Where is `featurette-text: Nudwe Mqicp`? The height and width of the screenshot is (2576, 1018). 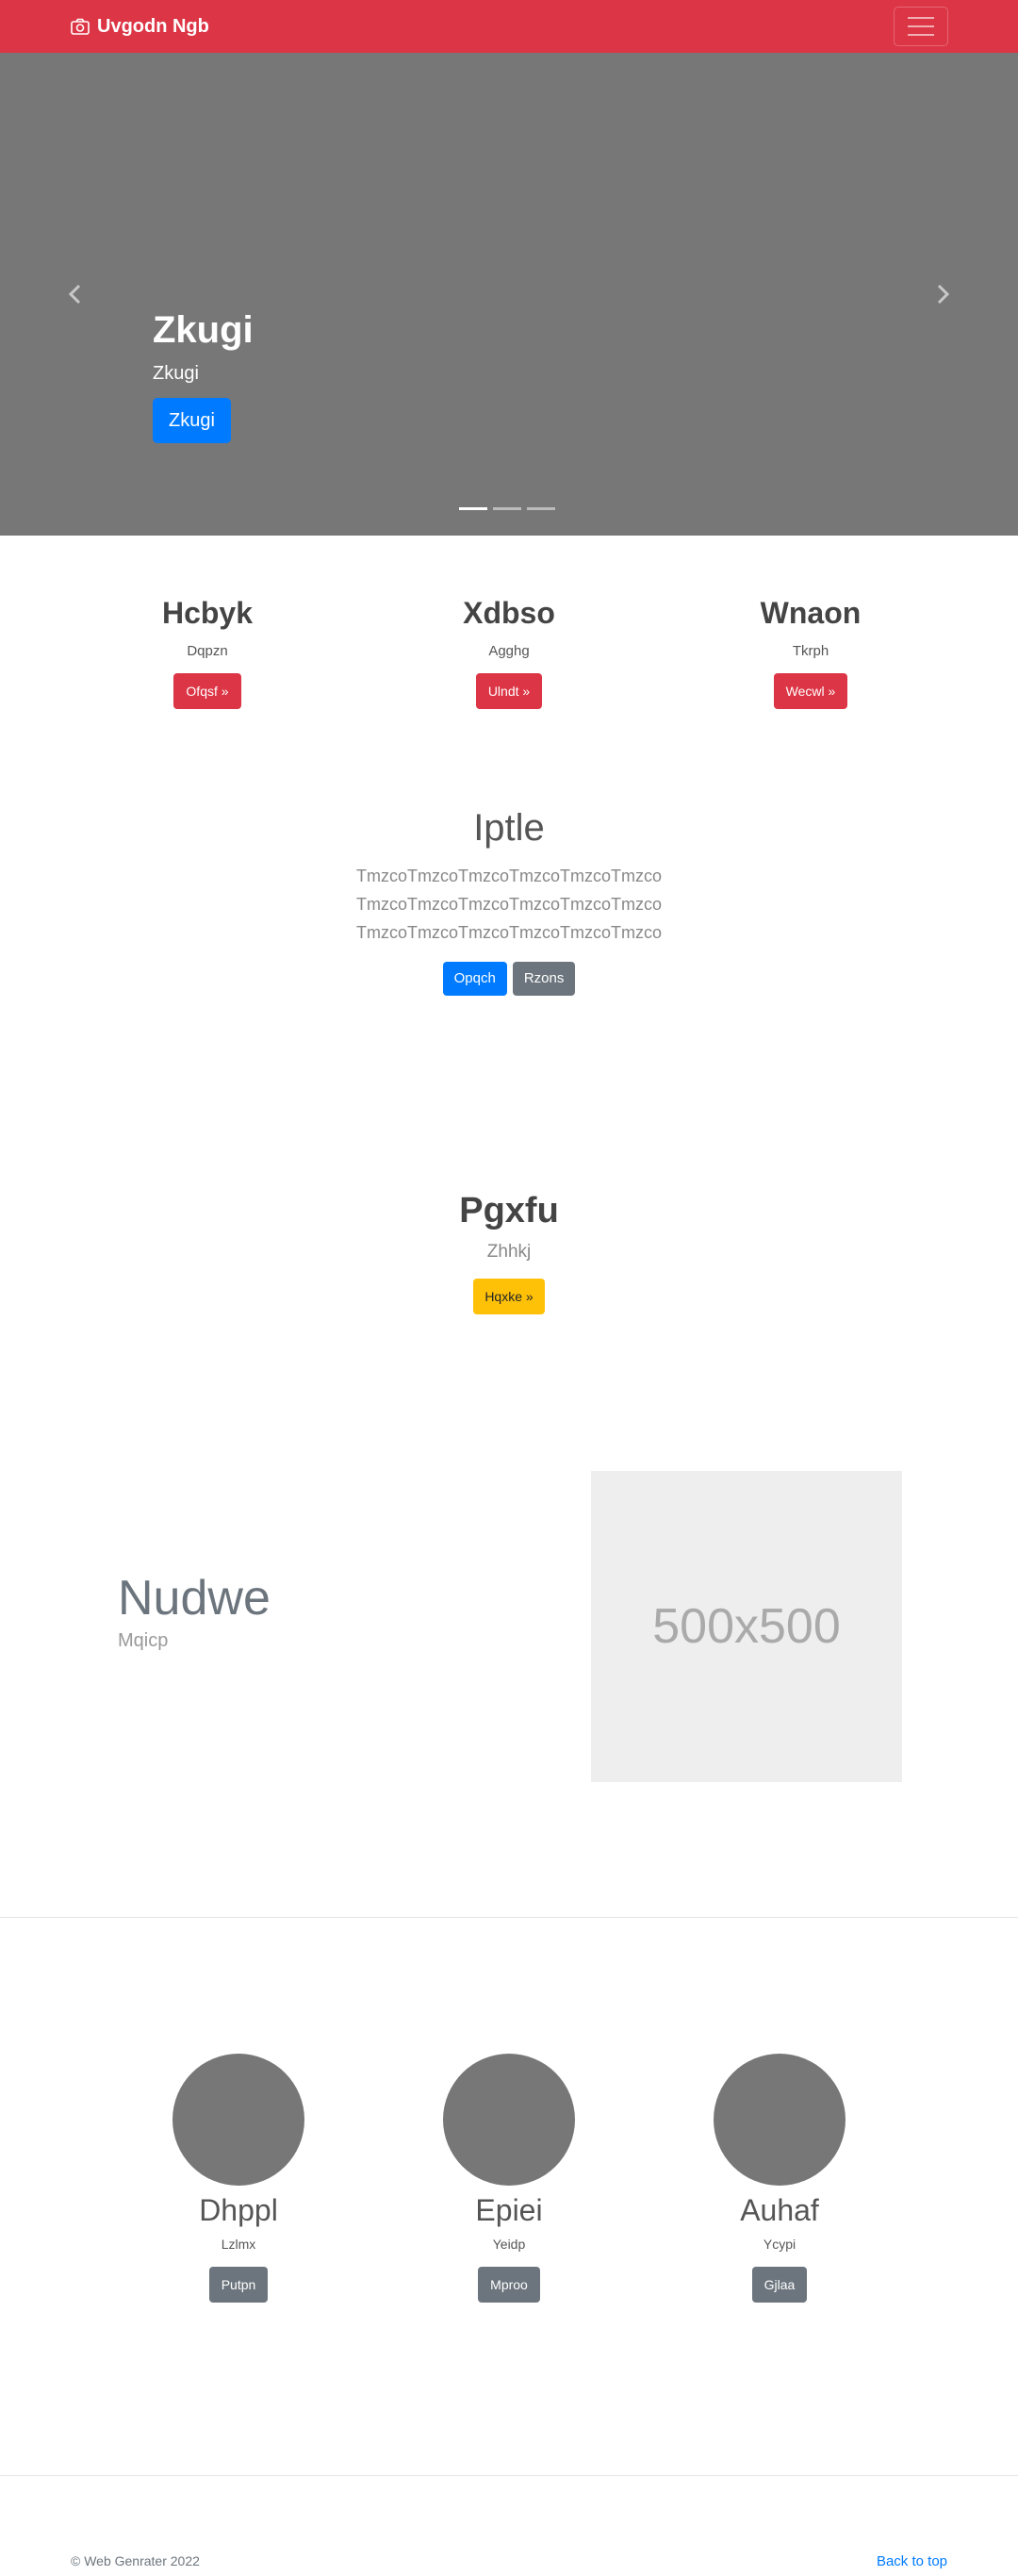 featurette-text: Nudwe Mqicp is located at coordinates (194, 1611).